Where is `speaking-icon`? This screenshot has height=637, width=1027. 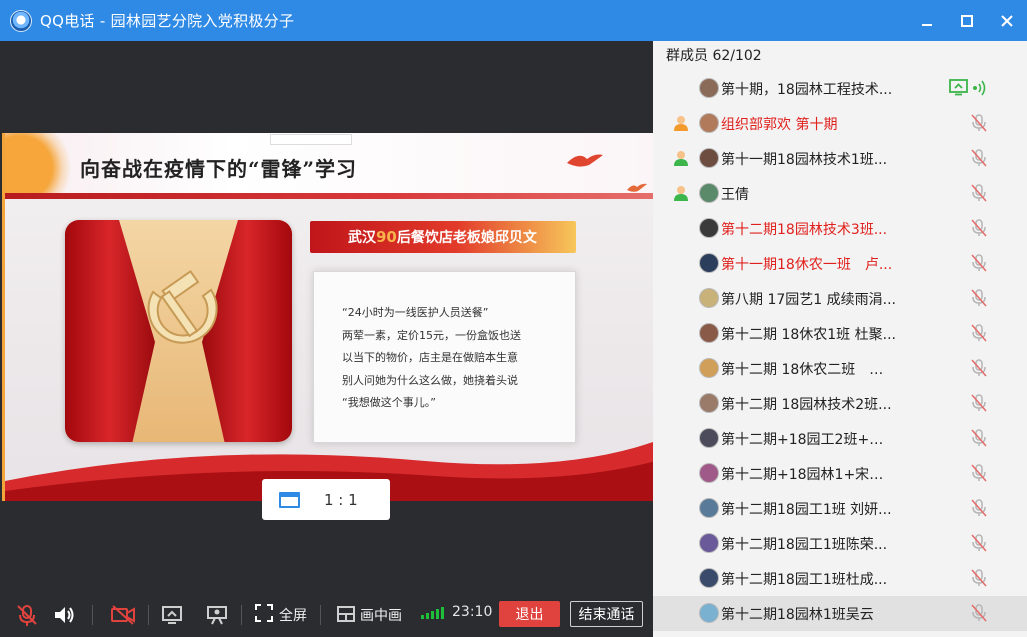
speaking-icon is located at coordinates (979, 88).